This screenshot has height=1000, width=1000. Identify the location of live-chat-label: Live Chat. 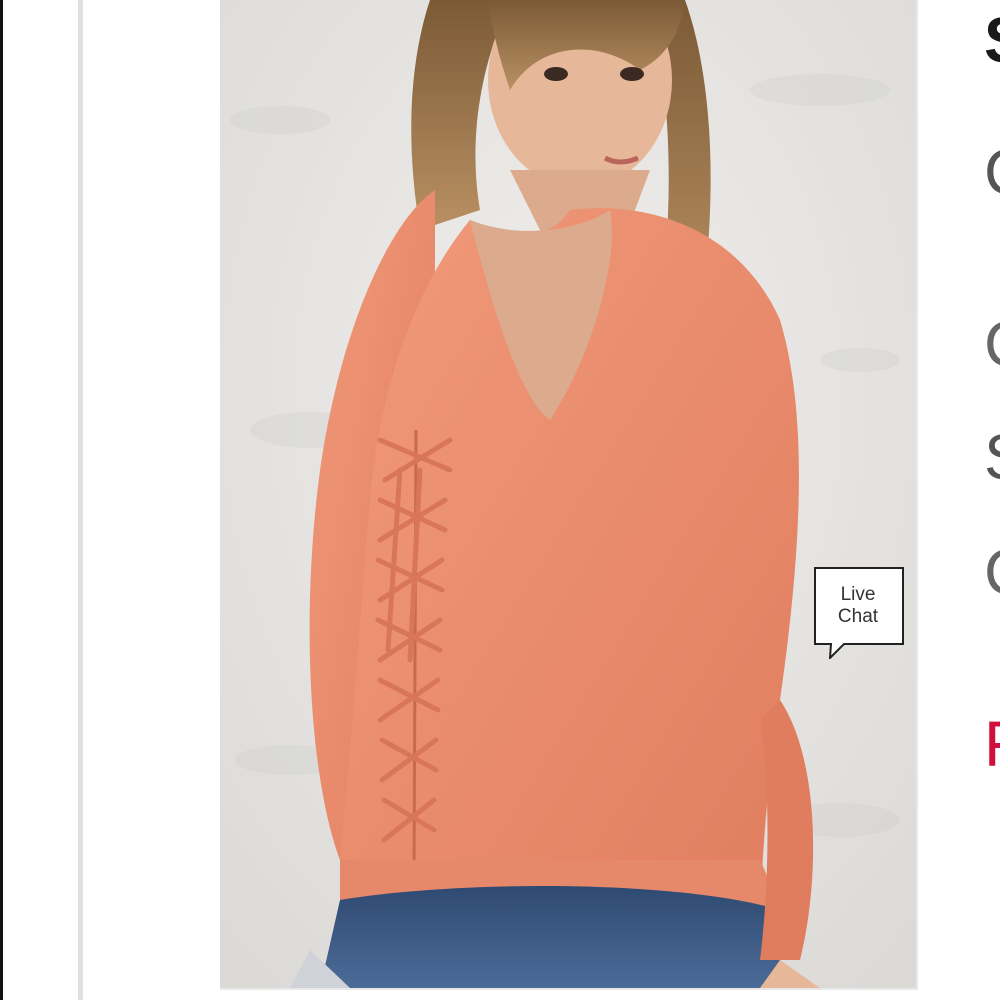
(858, 605).